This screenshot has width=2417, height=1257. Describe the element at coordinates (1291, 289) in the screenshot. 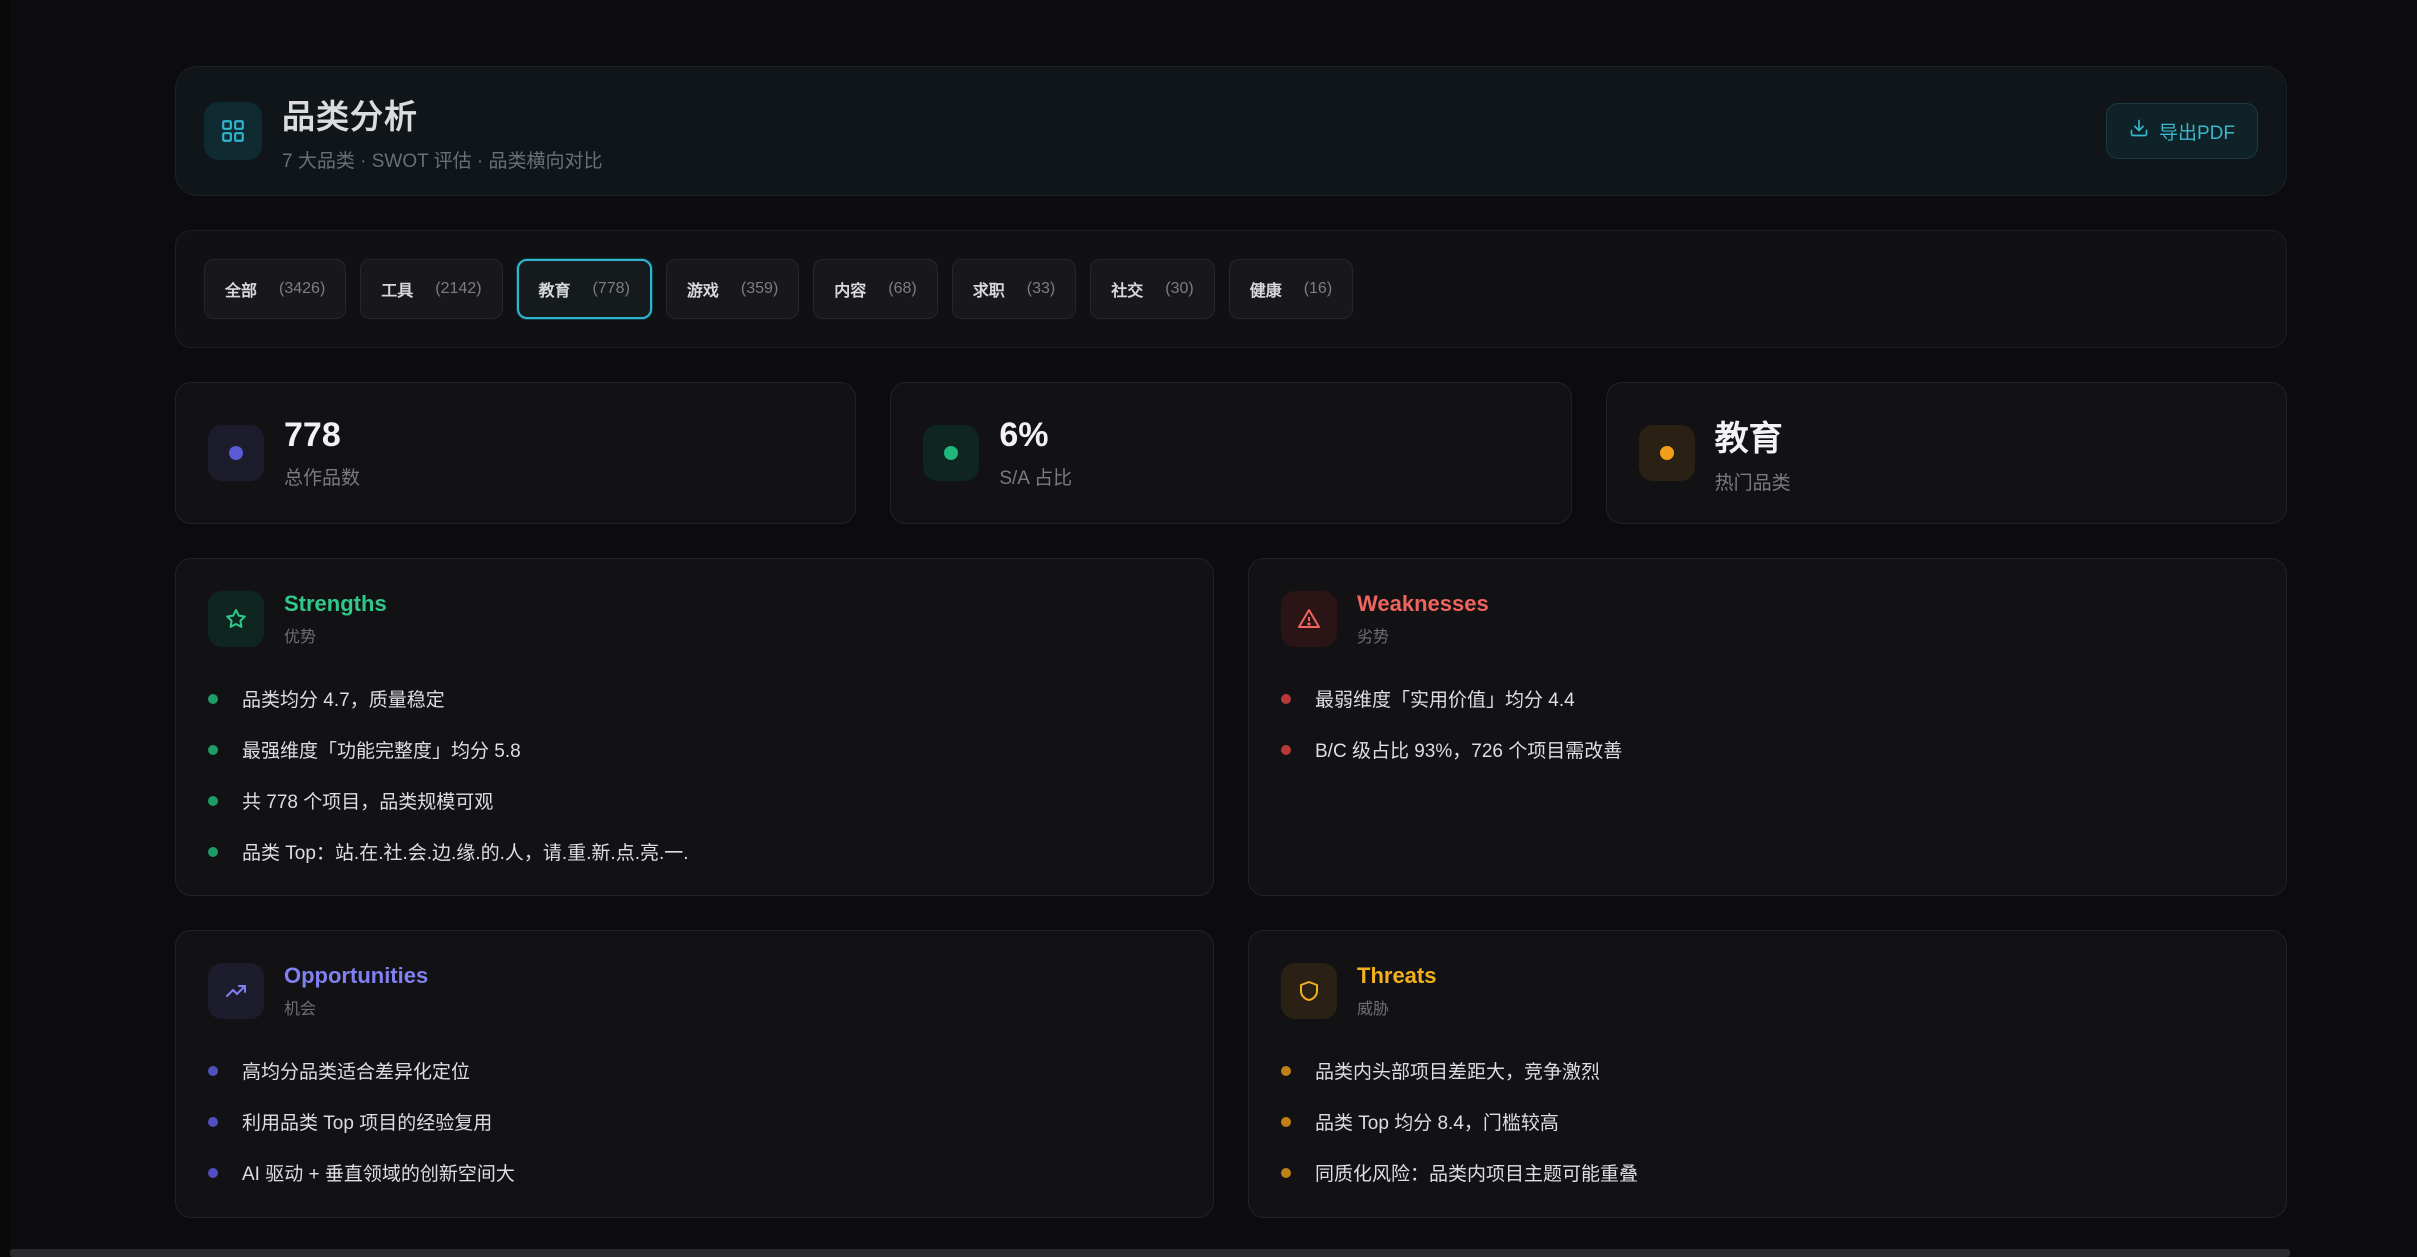

I see `tab-category: 健康 (16)` at that location.